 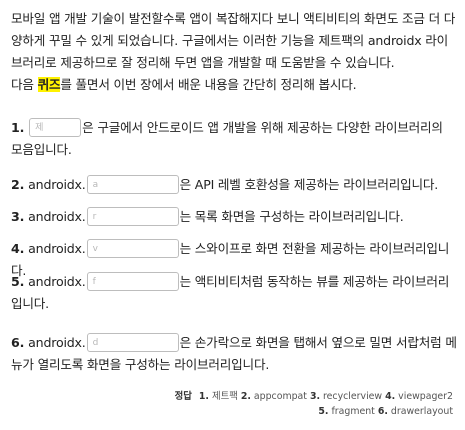 I want to click on question-number: 1., so click(x=18, y=127).